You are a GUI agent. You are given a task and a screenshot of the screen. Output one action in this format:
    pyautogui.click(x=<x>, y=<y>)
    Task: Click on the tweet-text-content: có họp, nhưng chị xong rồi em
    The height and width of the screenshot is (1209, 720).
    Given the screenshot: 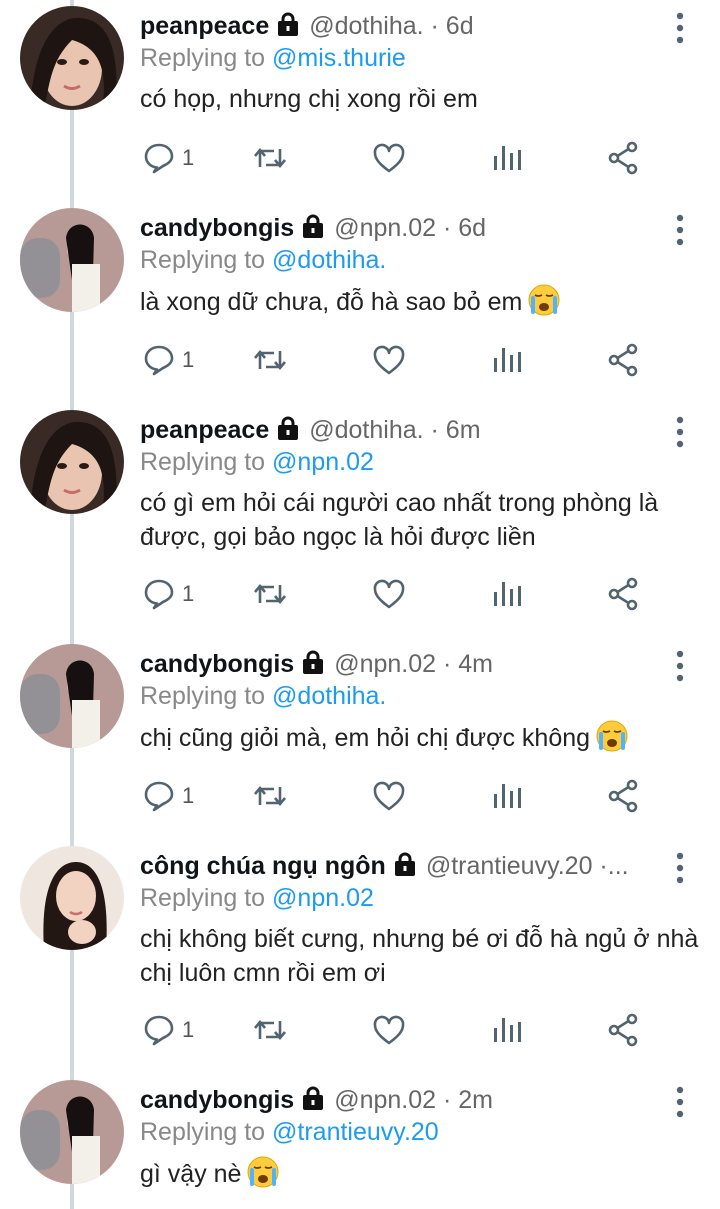 What is the action you would take?
    pyautogui.click(x=309, y=99)
    